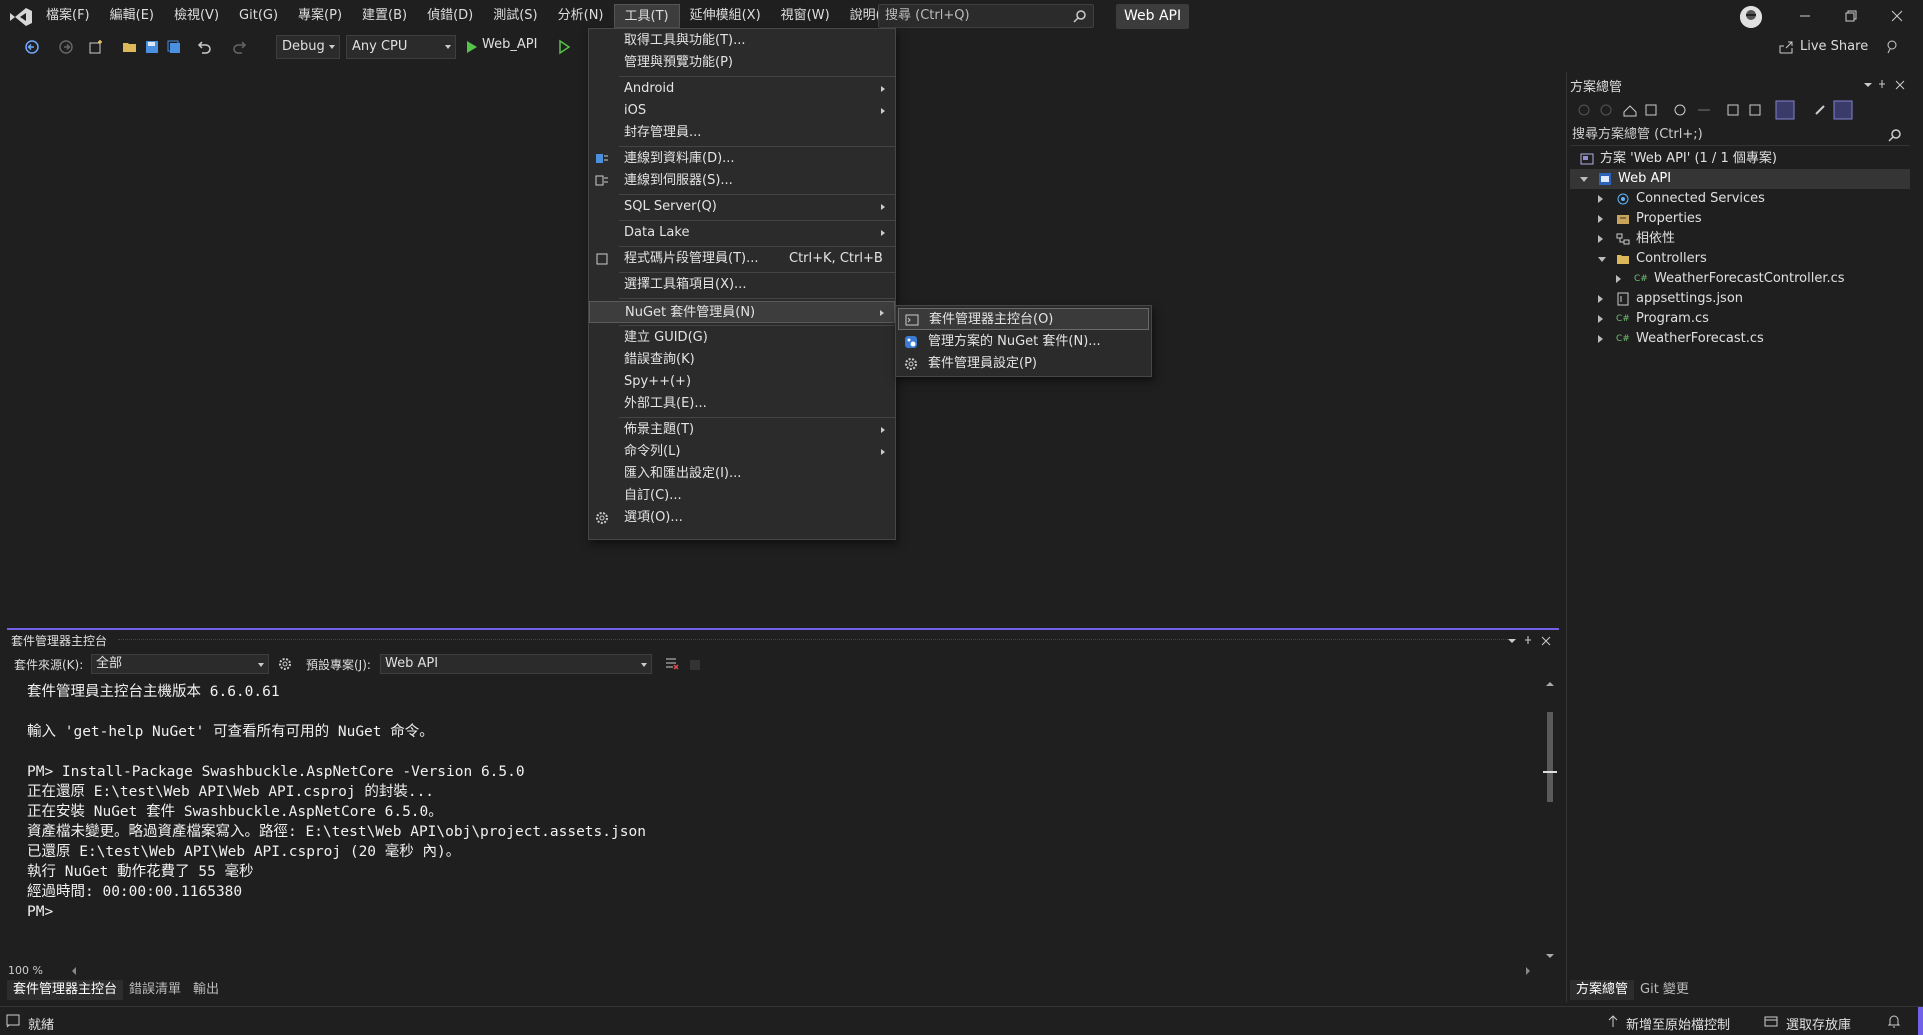 The height and width of the screenshot is (1035, 1923). What do you see at coordinates (1740, 110) in the screenshot?
I see `solution-explorer-toolbar` at bounding box center [1740, 110].